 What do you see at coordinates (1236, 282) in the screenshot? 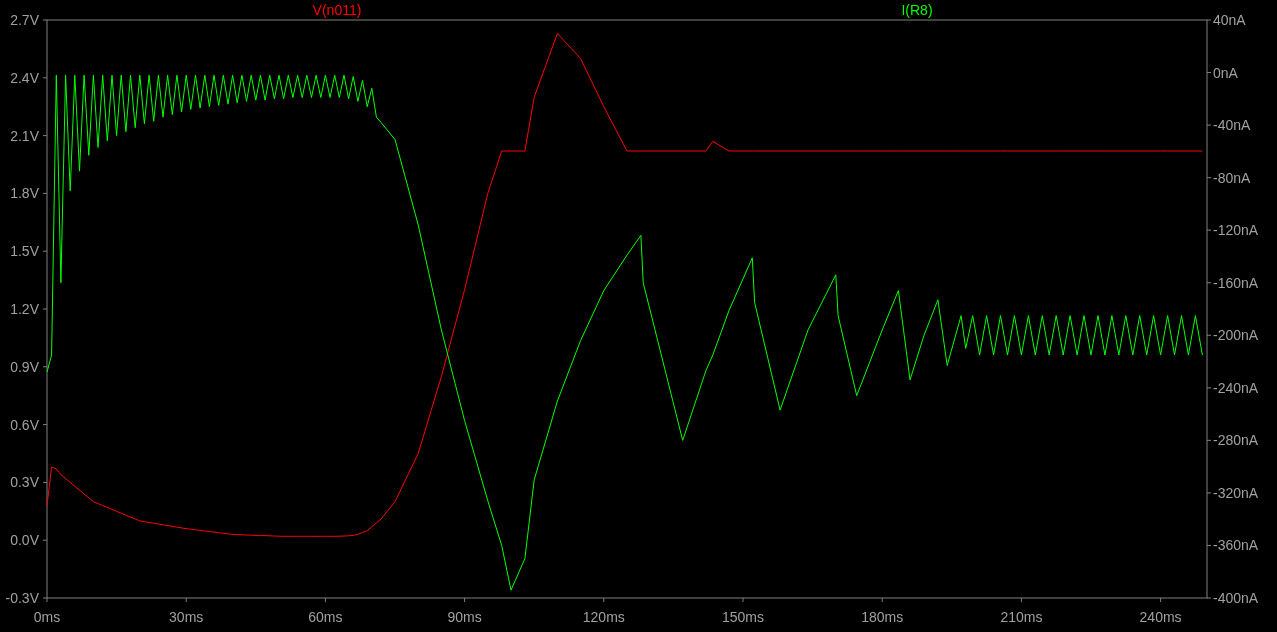
I see `right-axis-tick-label: -160nA` at bounding box center [1236, 282].